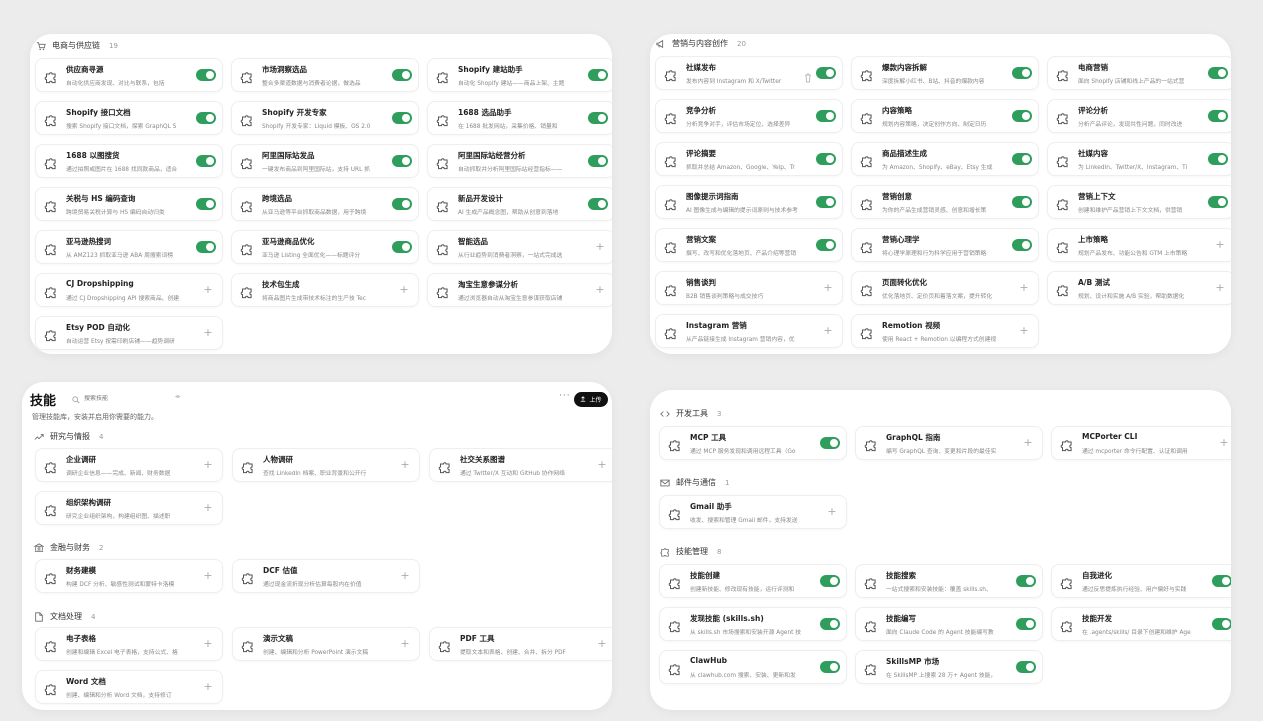 This screenshot has height=721, width=1263. Describe the element at coordinates (129, 75) in the screenshot. I see `skill-card: 供应商寻源 自动化供应商发现、对比与联系，包括` at that location.